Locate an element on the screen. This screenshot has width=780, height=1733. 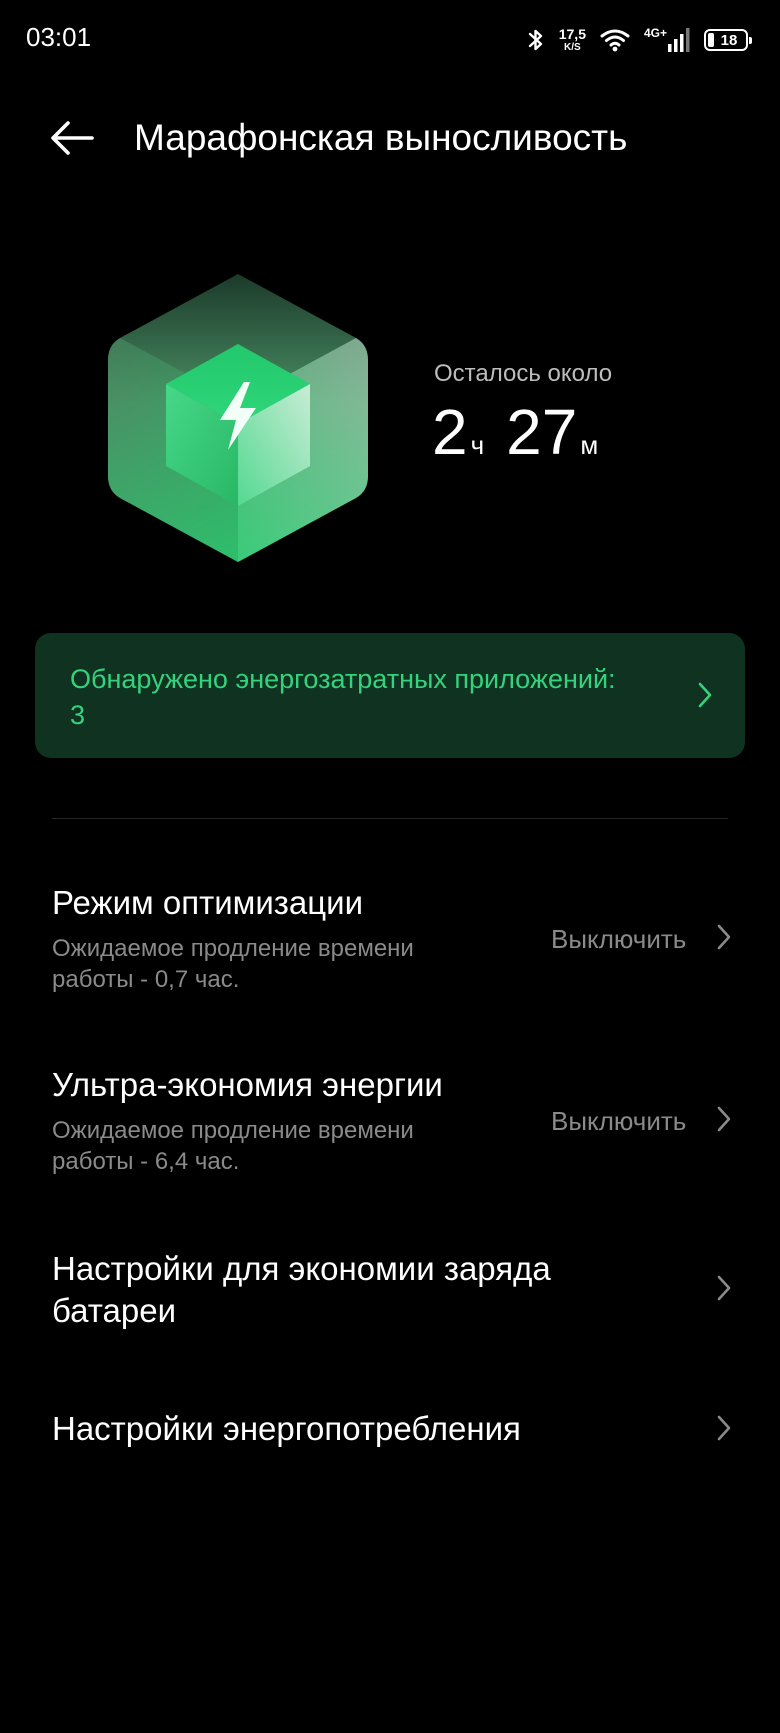
settings-row-power-consumption: Настройки энергопотребления is located at coordinates (390, 1430).